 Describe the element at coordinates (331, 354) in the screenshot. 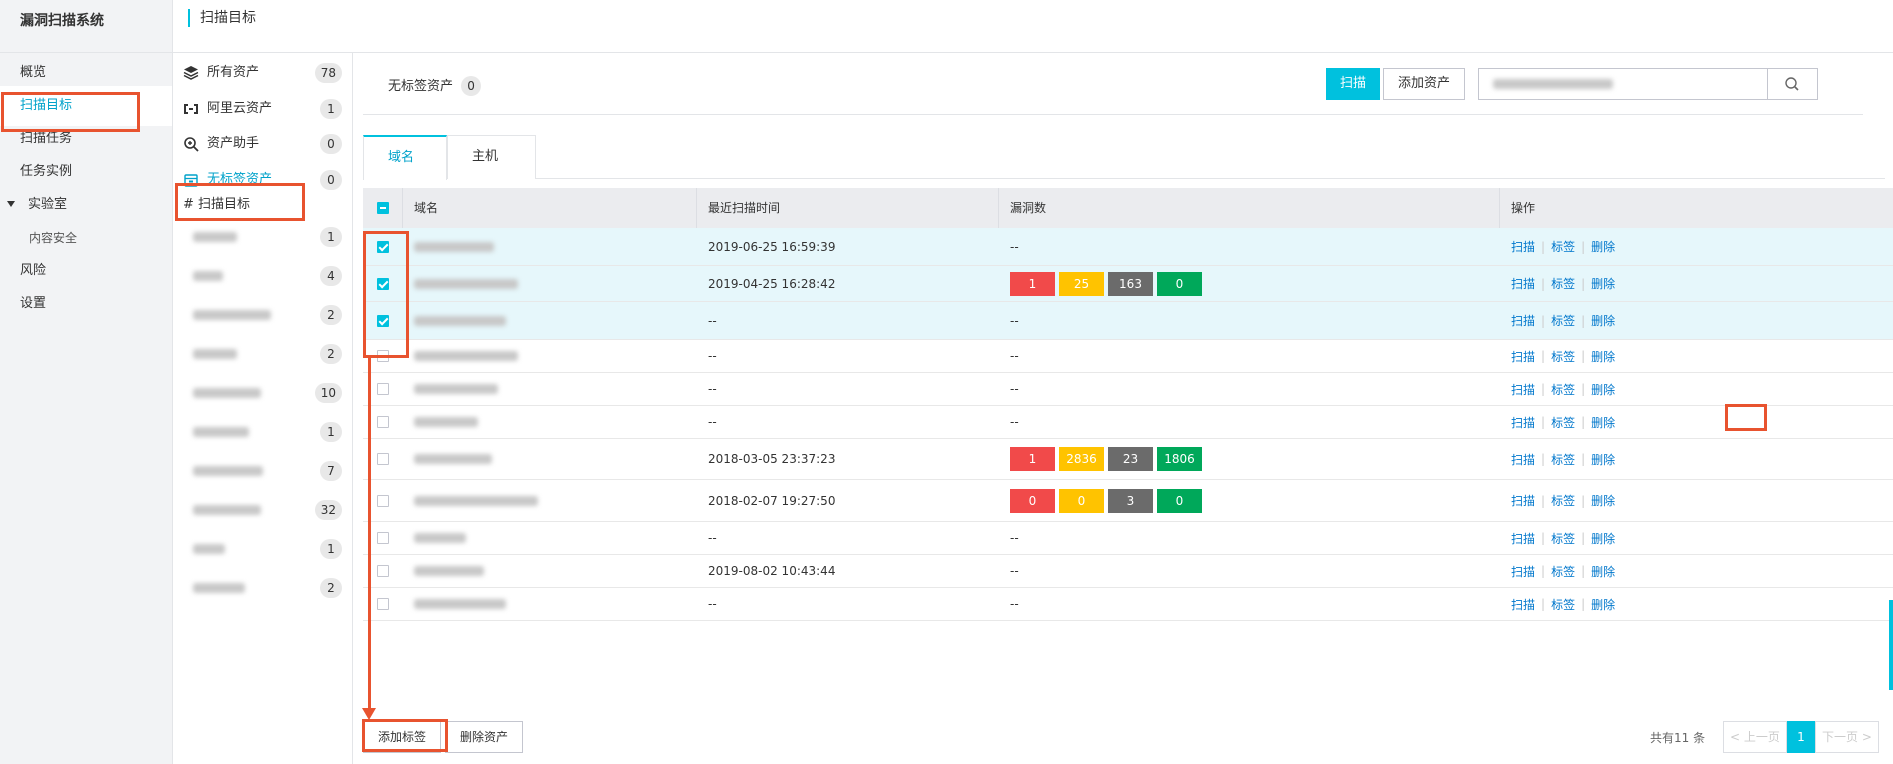

I see `tag-count: 2` at that location.